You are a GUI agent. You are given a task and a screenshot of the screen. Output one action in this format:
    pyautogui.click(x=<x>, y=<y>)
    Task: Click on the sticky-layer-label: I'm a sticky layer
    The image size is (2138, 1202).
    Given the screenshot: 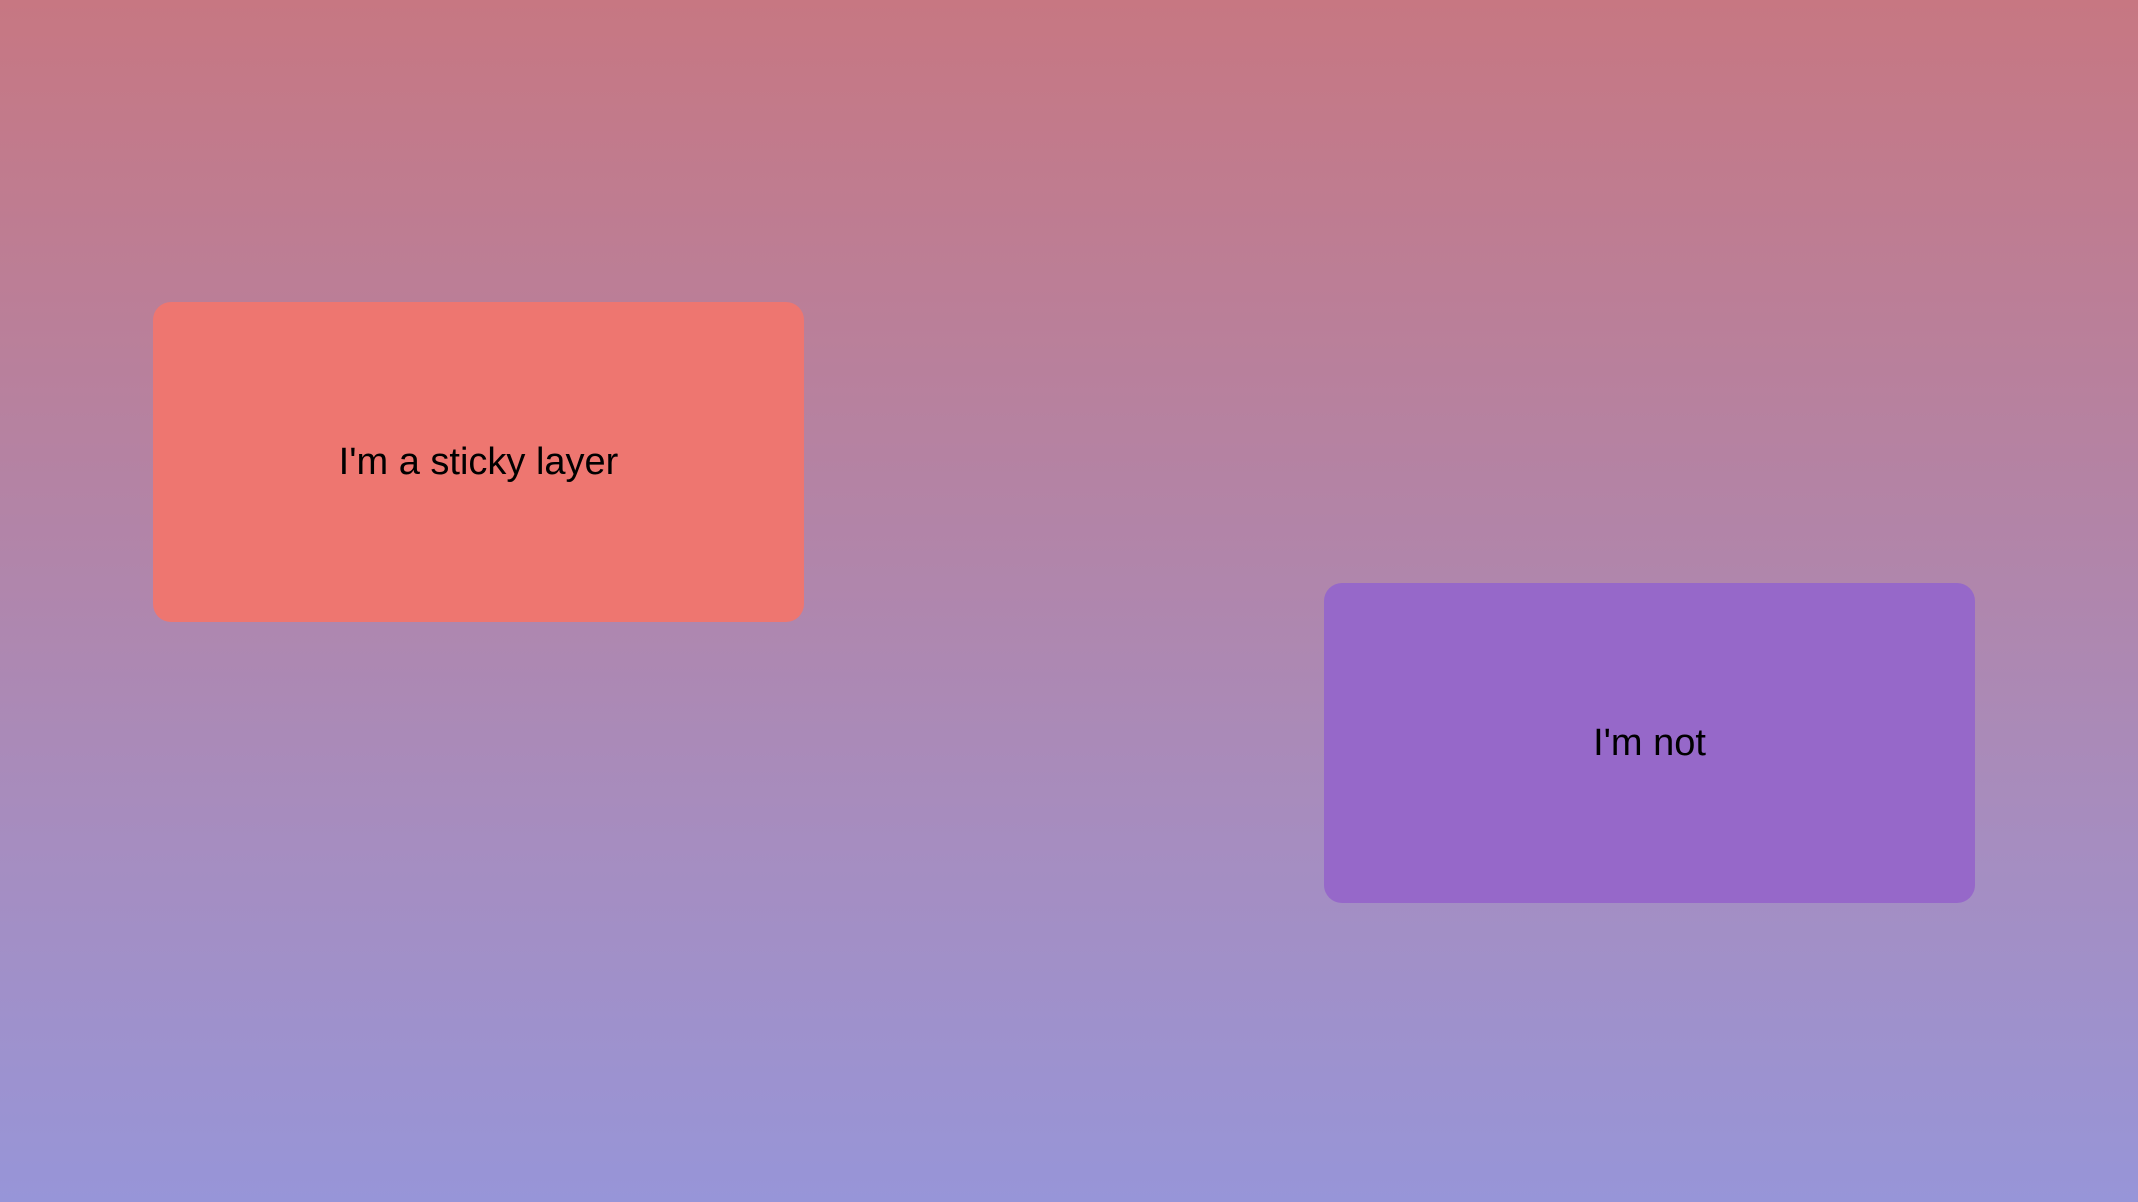 What is the action you would take?
    pyautogui.click(x=478, y=461)
    